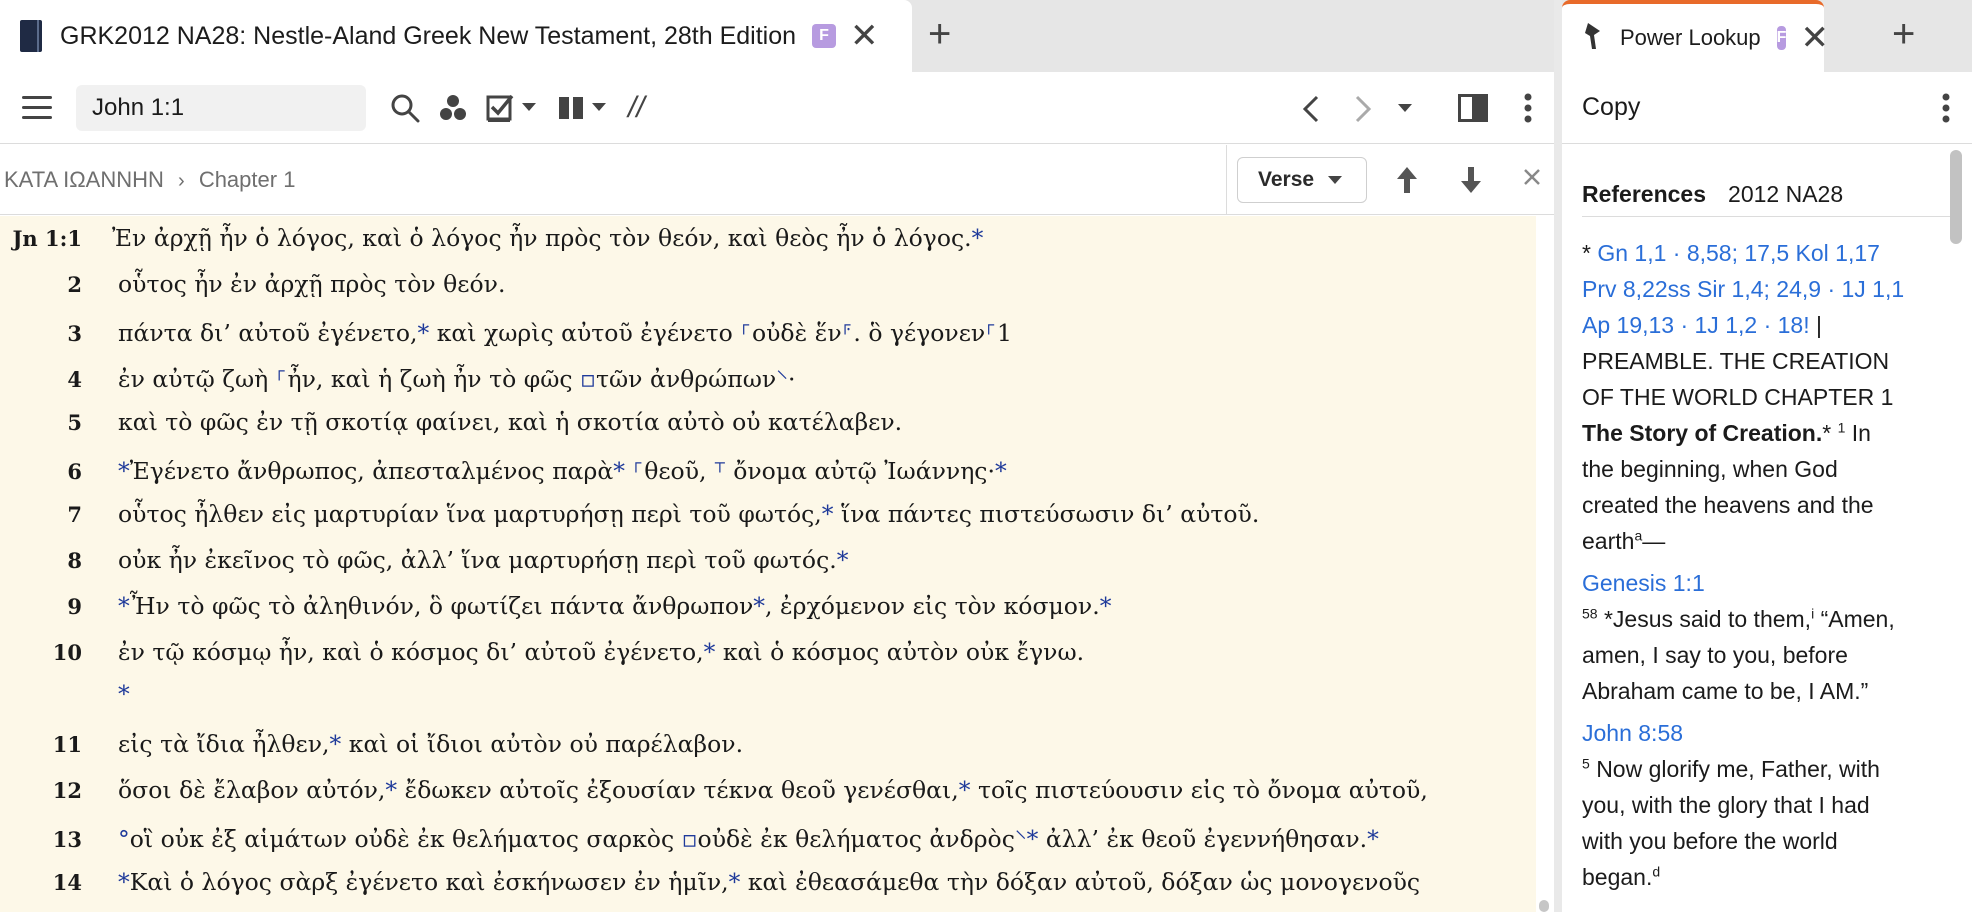 This screenshot has width=1972, height=912. What do you see at coordinates (1545, 564) in the screenshot?
I see `scrollbar-track` at bounding box center [1545, 564].